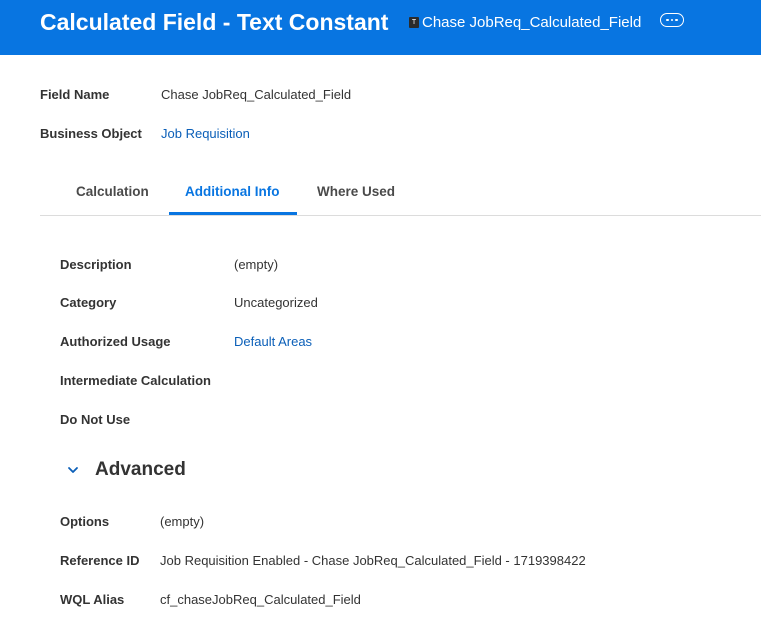 The height and width of the screenshot is (639, 761). What do you see at coordinates (400, 215) in the screenshot?
I see `tabs-divider` at bounding box center [400, 215].